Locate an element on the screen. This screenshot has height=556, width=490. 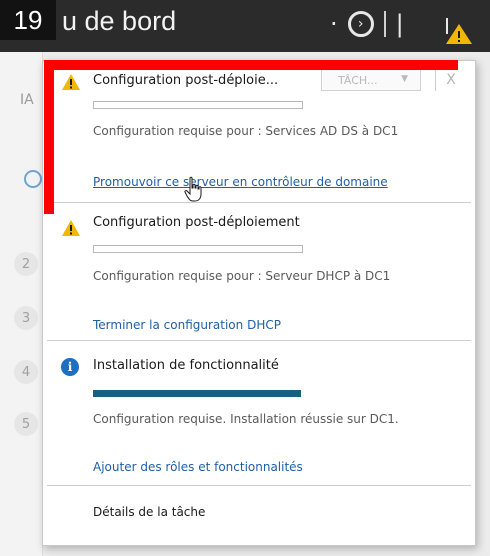
task-details-link: Détails de la tâche is located at coordinates (149, 512).